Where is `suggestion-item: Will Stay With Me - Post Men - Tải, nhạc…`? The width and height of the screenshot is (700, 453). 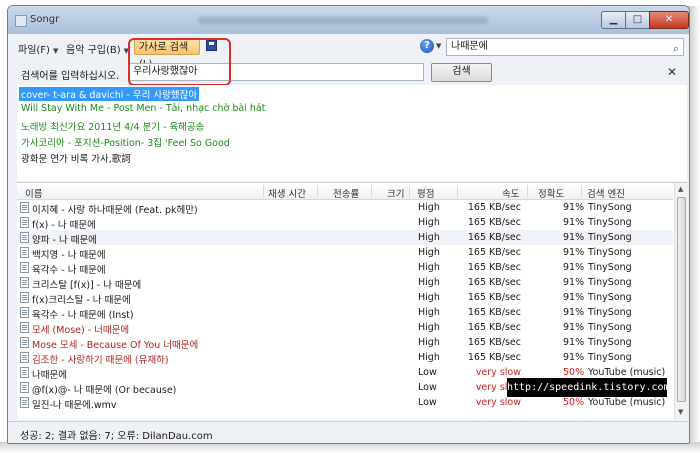
suggestion-item: Will Stay With Me - Post Men - Tải, nhạc… is located at coordinates (143, 108).